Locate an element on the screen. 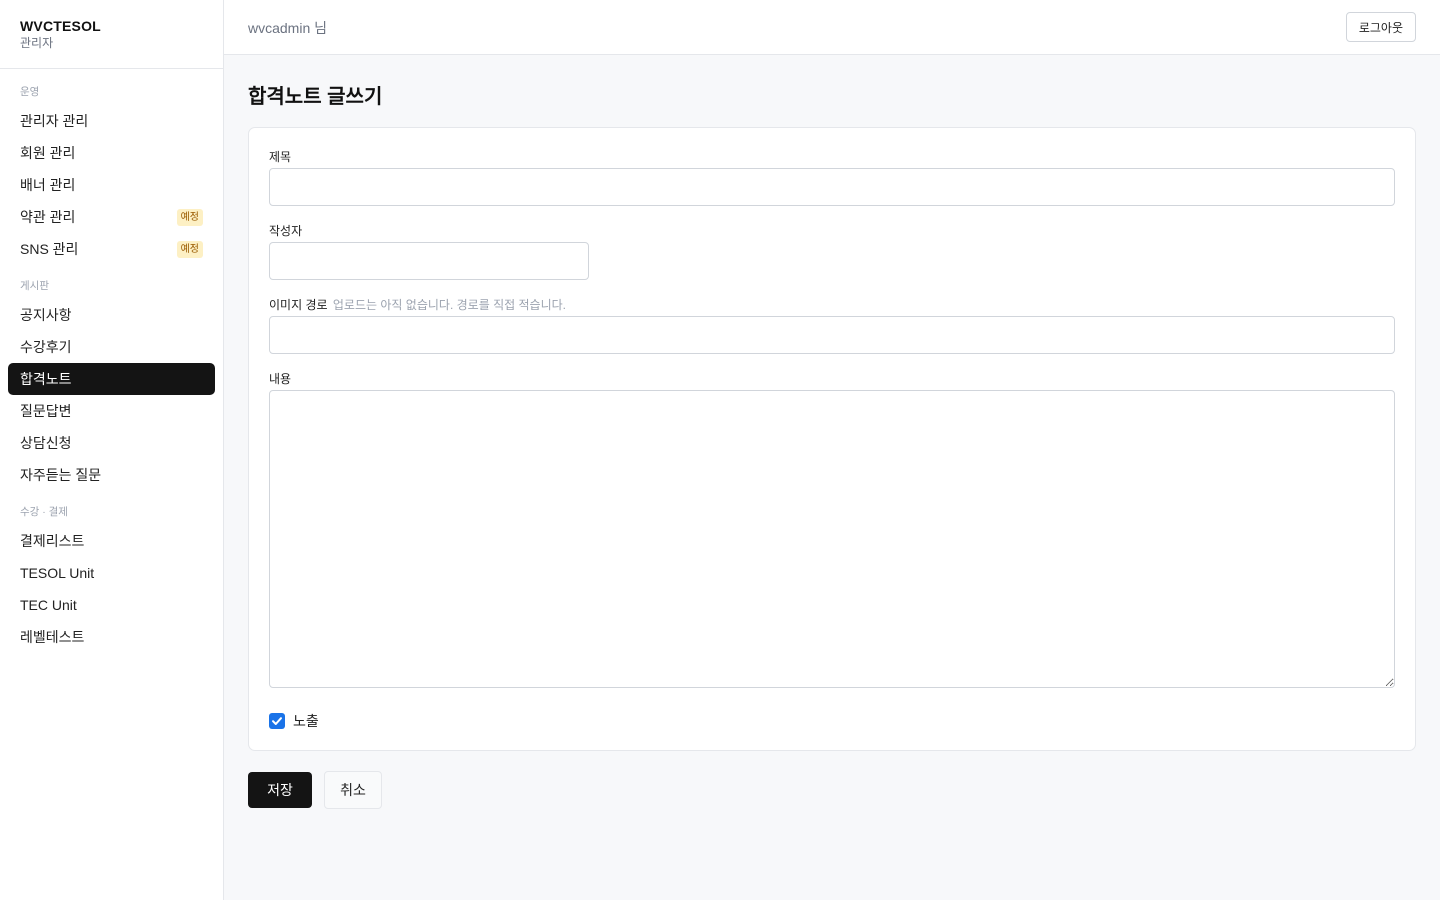 The width and height of the screenshot is (1440, 900). sidebar-item: 합격노트 is located at coordinates (111, 379).